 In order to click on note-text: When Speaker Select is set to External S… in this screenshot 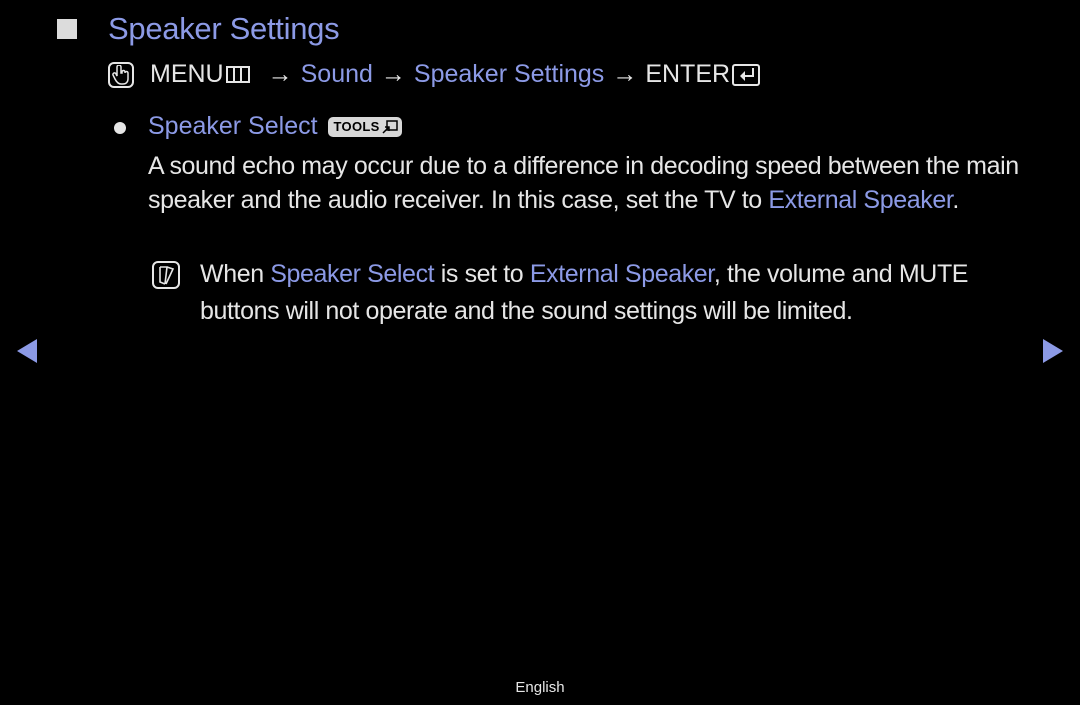, I will do `click(600, 293)`.